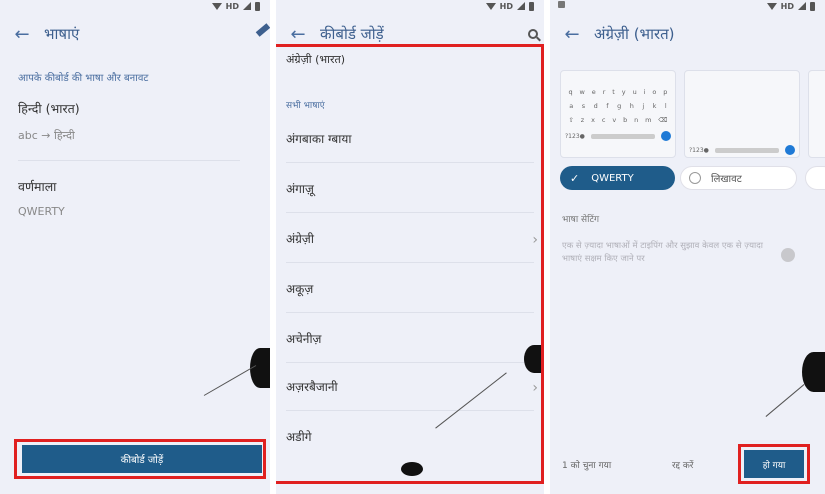 This screenshot has height=494, width=825. Describe the element at coordinates (612, 178) in the screenshot. I see `layout-selected-label: QWERTY` at that location.